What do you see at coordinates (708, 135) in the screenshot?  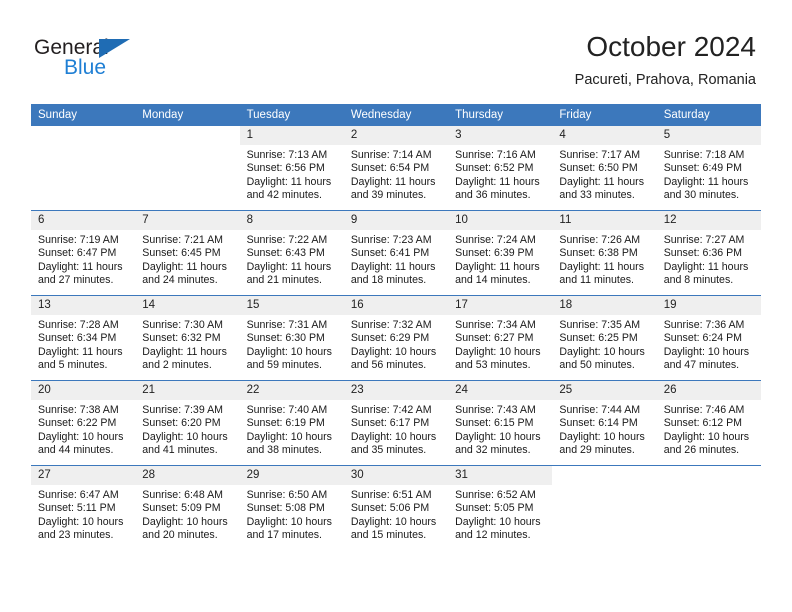 I see `day-number: 5` at bounding box center [708, 135].